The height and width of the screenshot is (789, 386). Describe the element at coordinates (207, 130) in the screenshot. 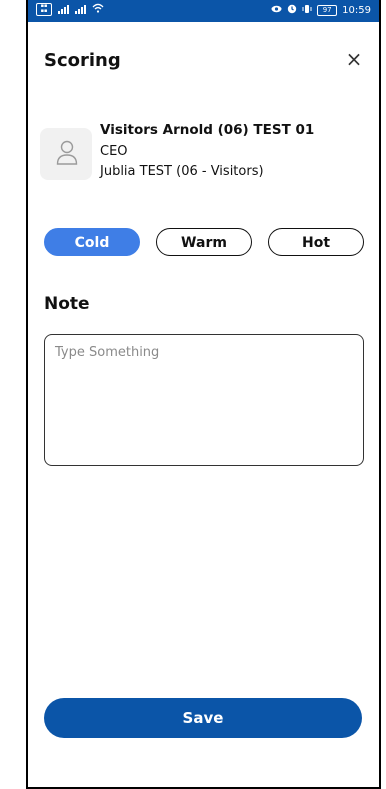

I see `contact-name: Visitors Arnold (06) TEST 01` at that location.